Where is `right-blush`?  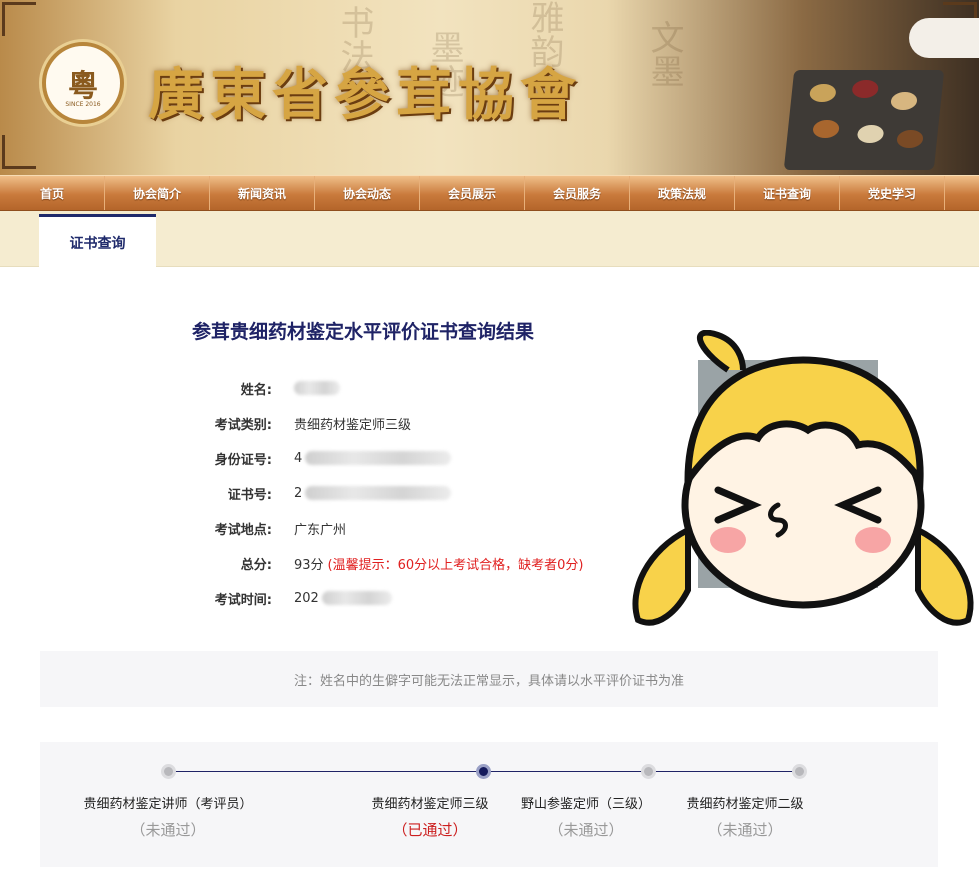 right-blush is located at coordinates (873, 540).